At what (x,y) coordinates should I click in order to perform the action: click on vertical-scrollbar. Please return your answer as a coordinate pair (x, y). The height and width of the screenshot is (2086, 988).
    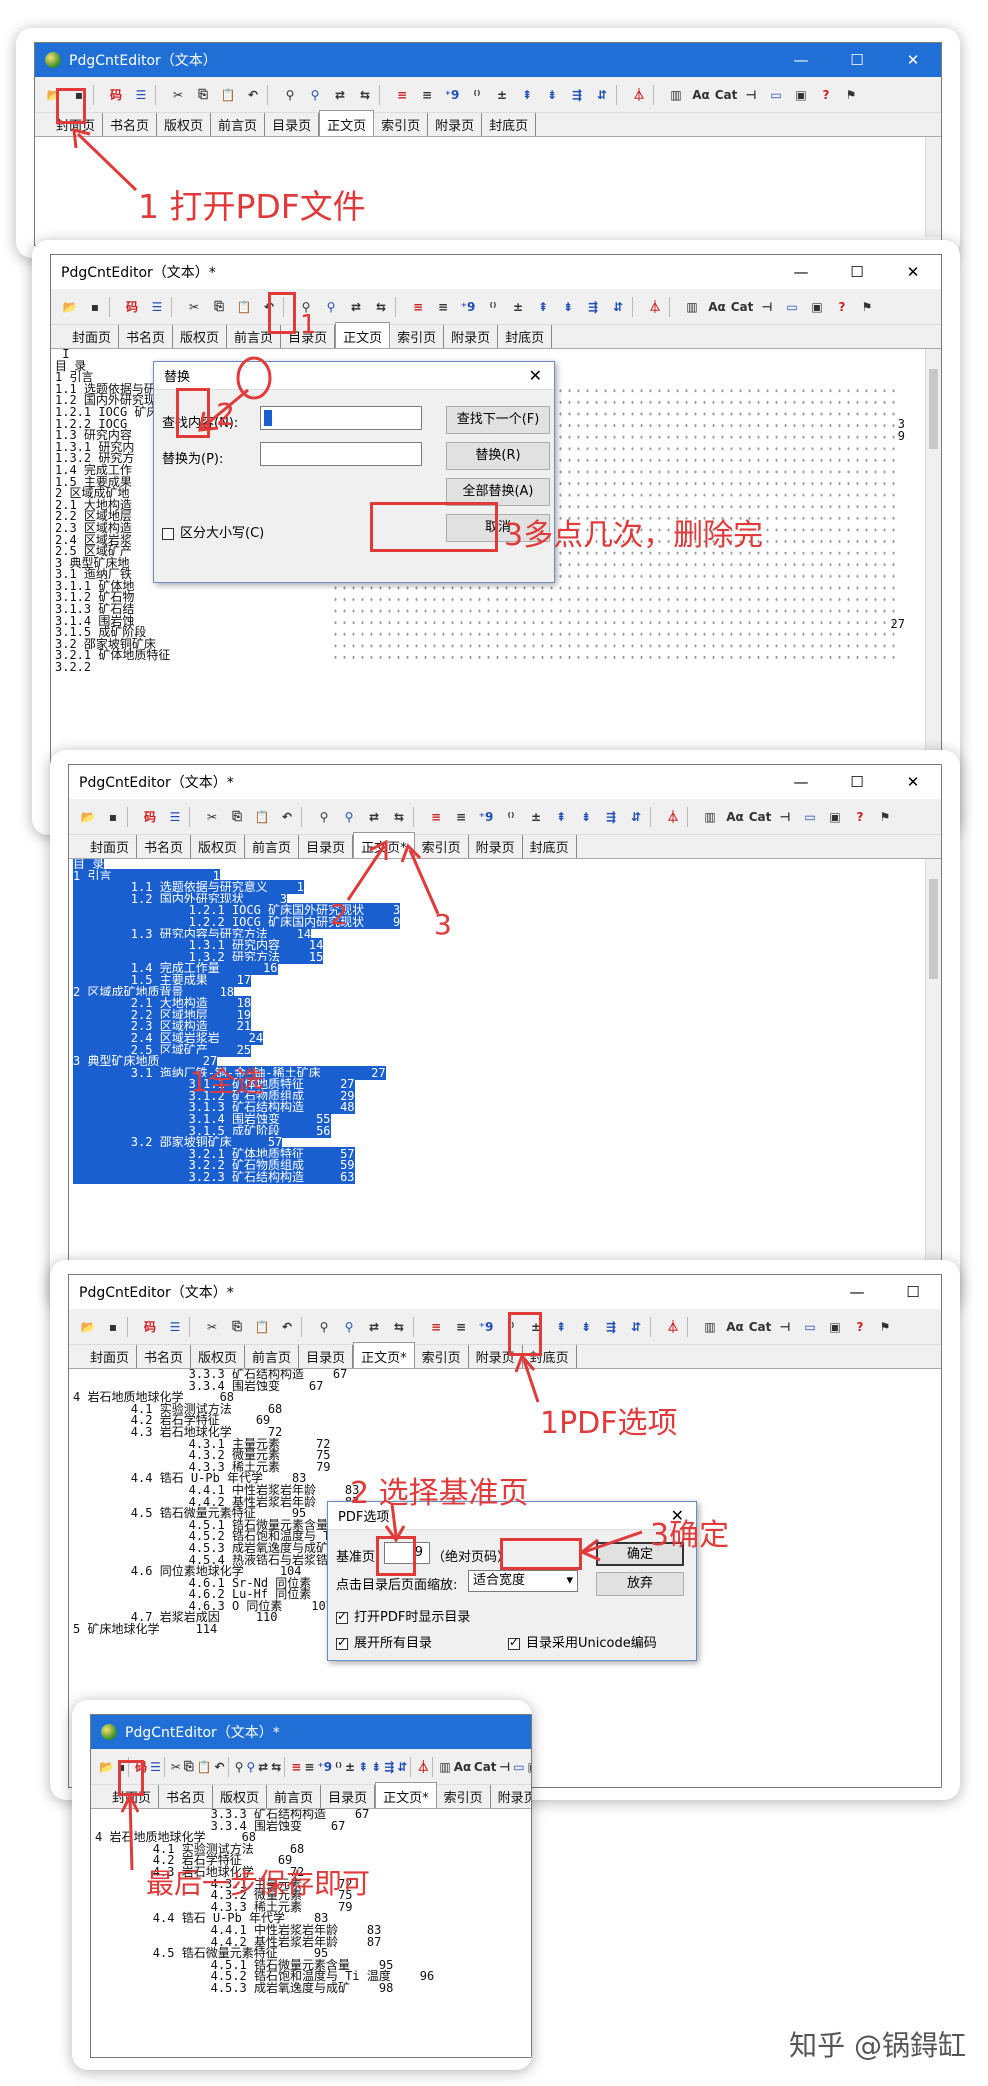
    Looking at the image, I should click on (933, 569).